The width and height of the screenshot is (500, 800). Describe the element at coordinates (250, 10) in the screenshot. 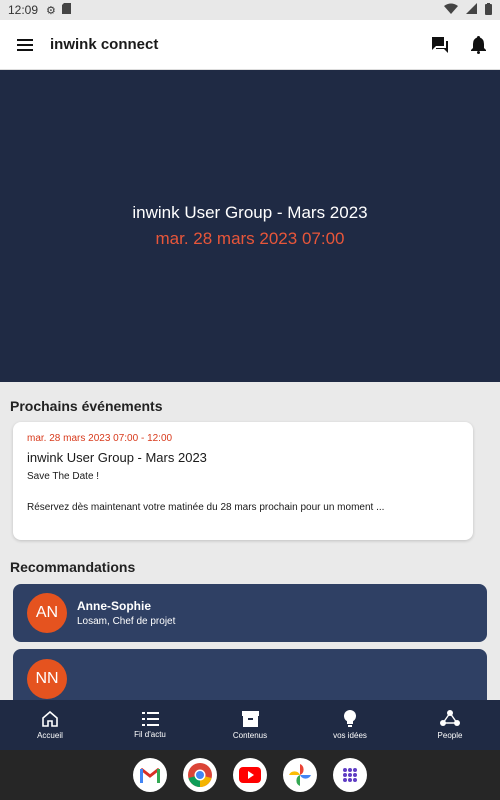

I see `status-bar: 12:09 ⚙` at that location.